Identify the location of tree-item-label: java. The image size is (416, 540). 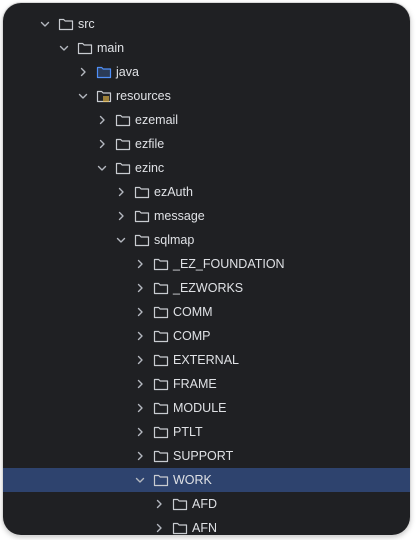
(127, 72).